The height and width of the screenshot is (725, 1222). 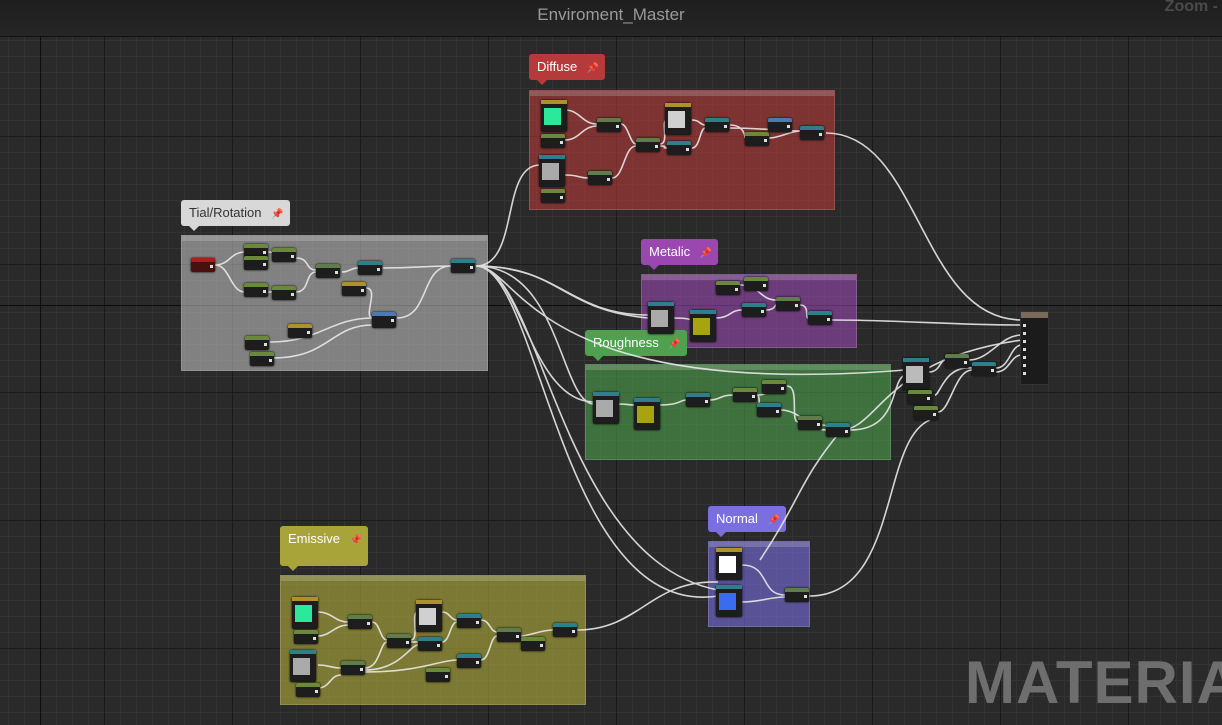 What do you see at coordinates (797, 595) in the screenshot?
I see `node-output-normal` at bounding box center [797, 595].